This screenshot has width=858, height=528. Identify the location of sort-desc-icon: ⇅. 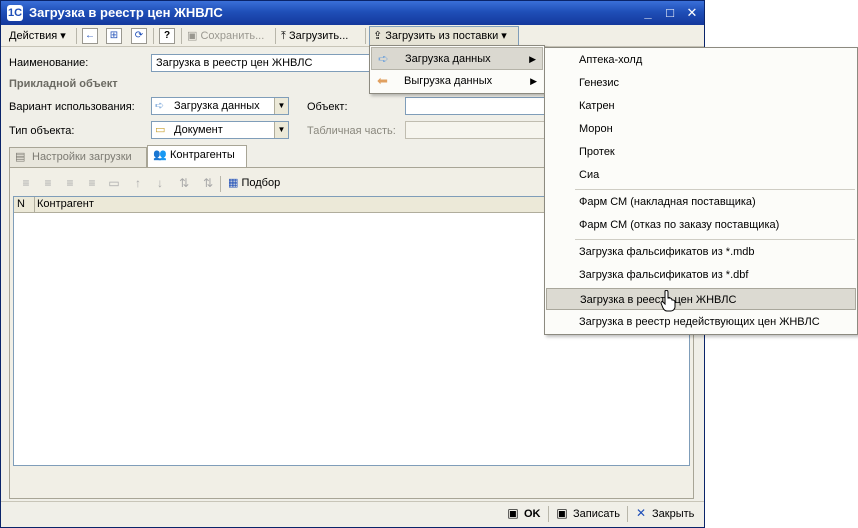
(208, 183).